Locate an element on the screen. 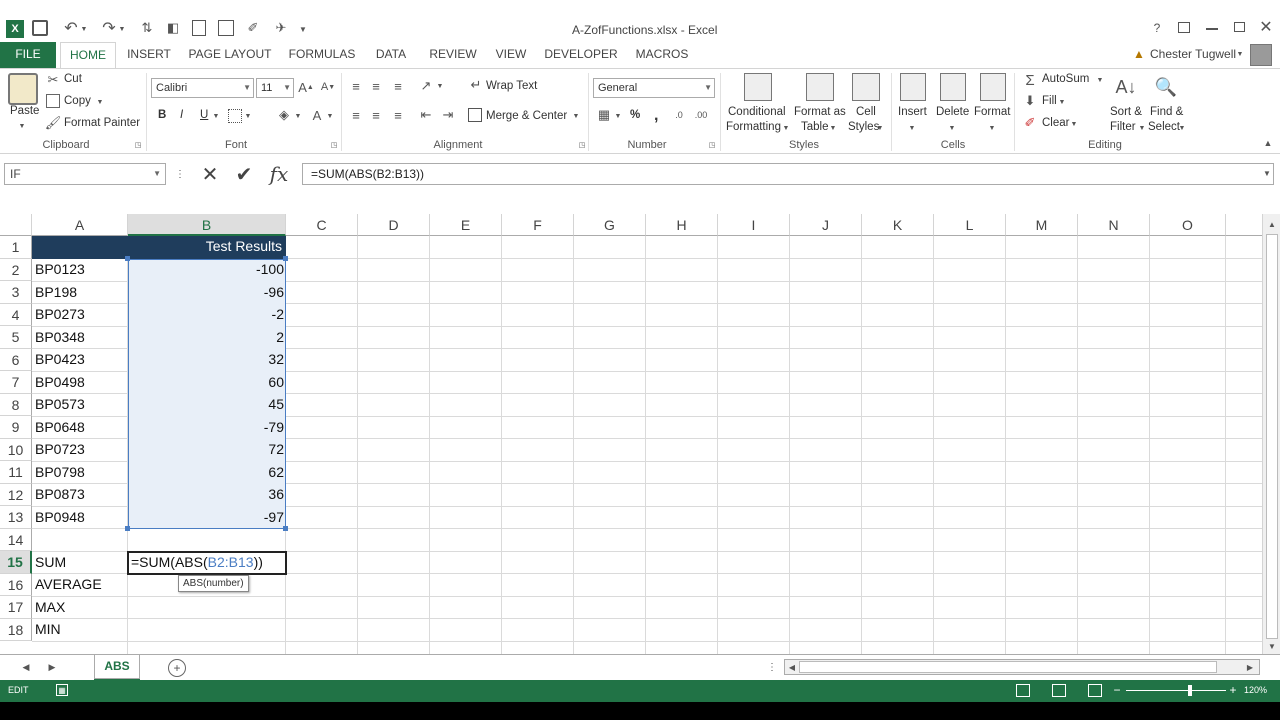  sort-filter-label-2: Filter is located at coordinates (1123, 127).